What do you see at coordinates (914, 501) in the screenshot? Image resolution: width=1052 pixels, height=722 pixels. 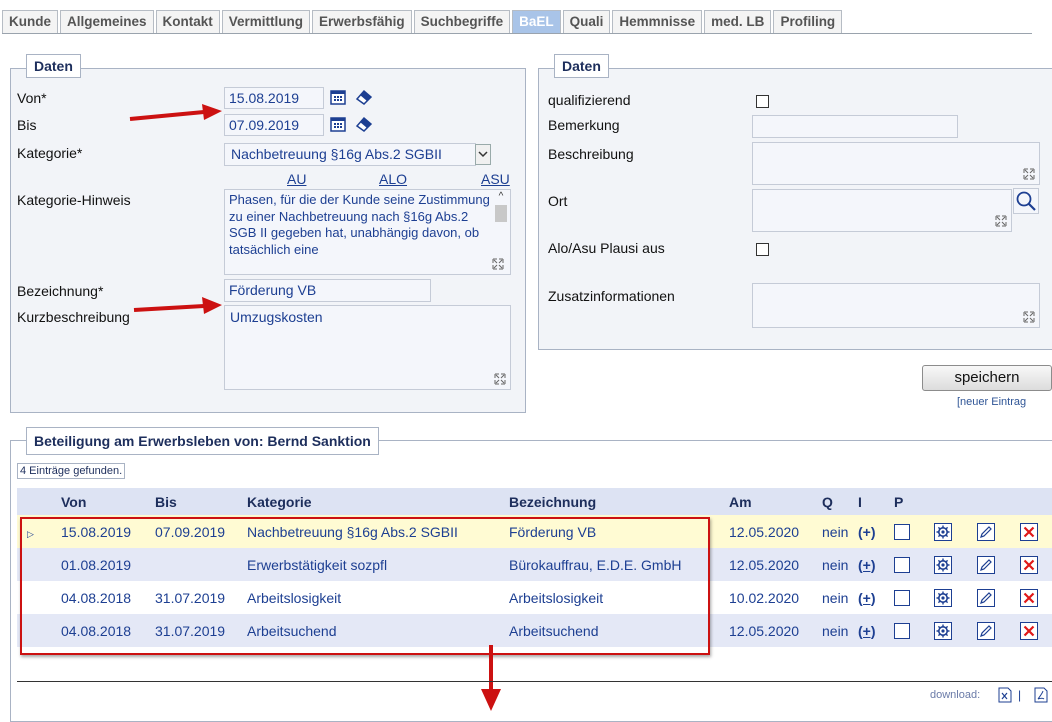 I see `header-p: P` at bounding box center [914, 501].